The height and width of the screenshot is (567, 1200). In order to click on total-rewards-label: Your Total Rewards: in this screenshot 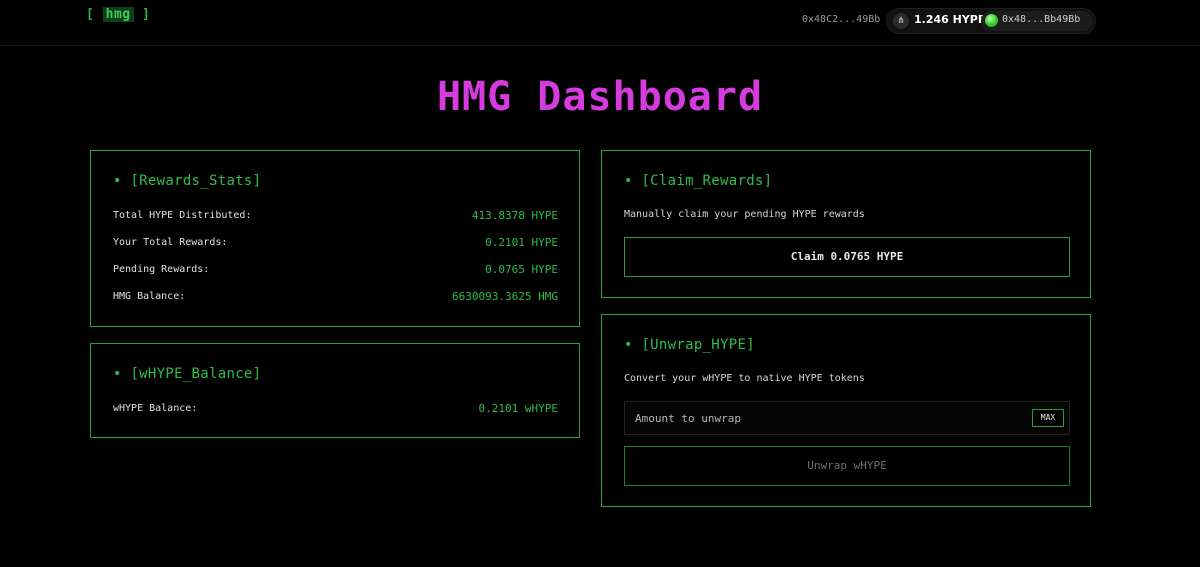, I will do `click(170, 242)`.